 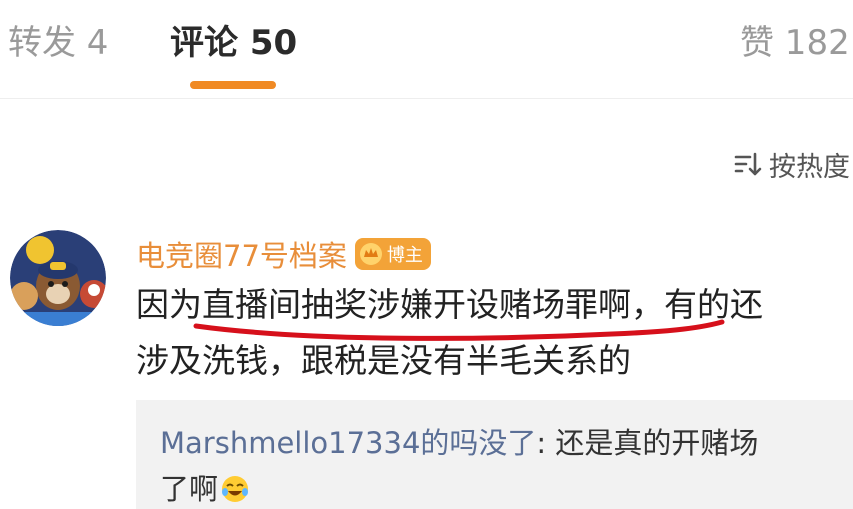 What do you see at coordinates (748, 164) in the screenshot?
I see `sort-icon` at bounding box center [748, 164].